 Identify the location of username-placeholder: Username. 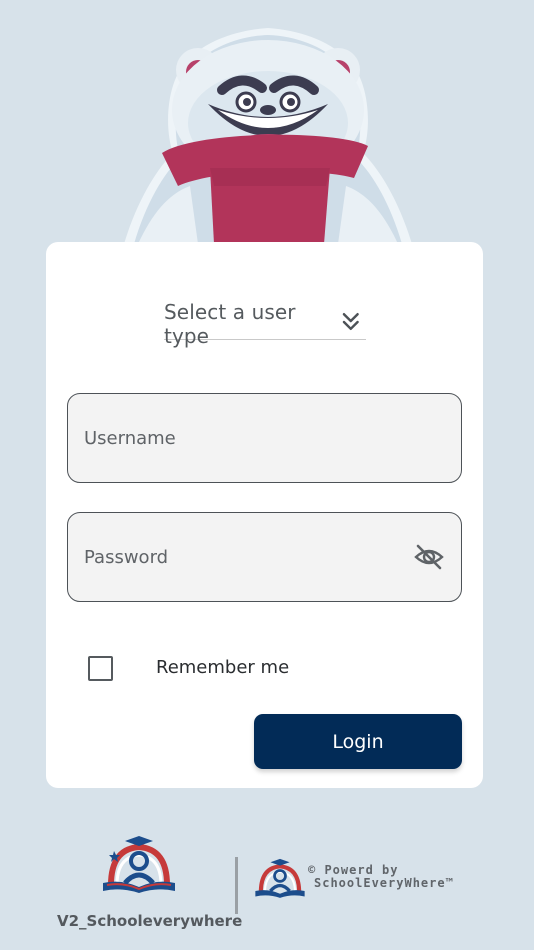
(130, 438).